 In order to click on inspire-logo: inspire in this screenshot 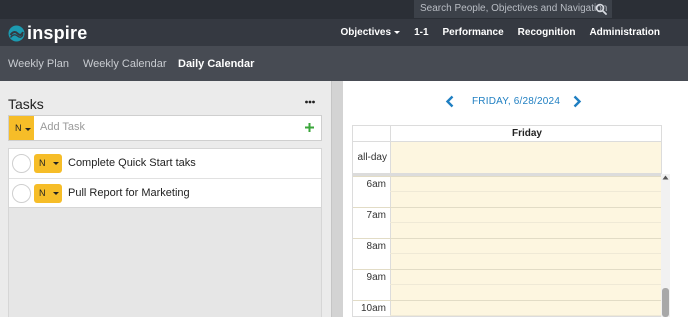, I will do `click(47, 33)`.